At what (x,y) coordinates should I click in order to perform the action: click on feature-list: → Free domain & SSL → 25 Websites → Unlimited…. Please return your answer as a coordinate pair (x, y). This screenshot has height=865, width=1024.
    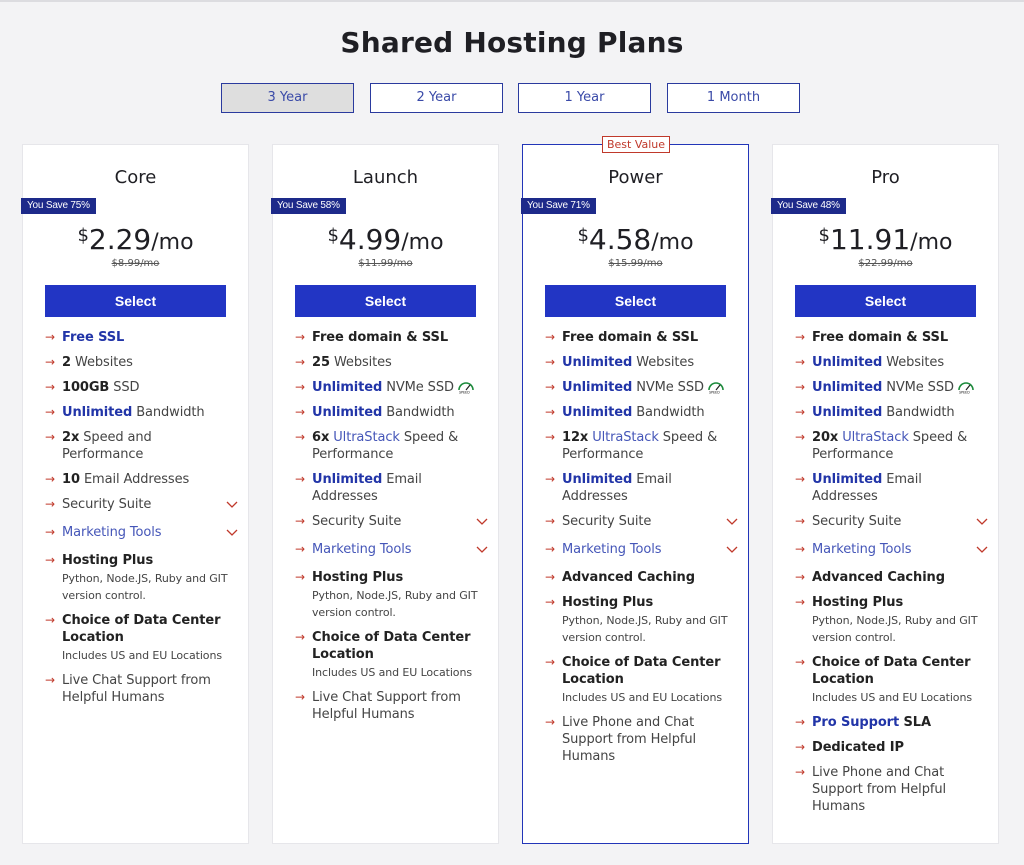
    Looking at the image, I should click on (391, 530).